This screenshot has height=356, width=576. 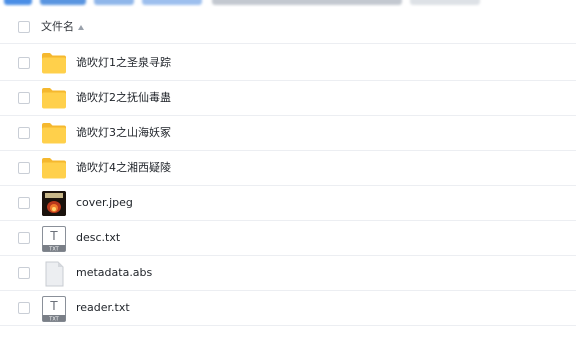 I want to click on sort-ascending-icon, so click(x=81, y=27).